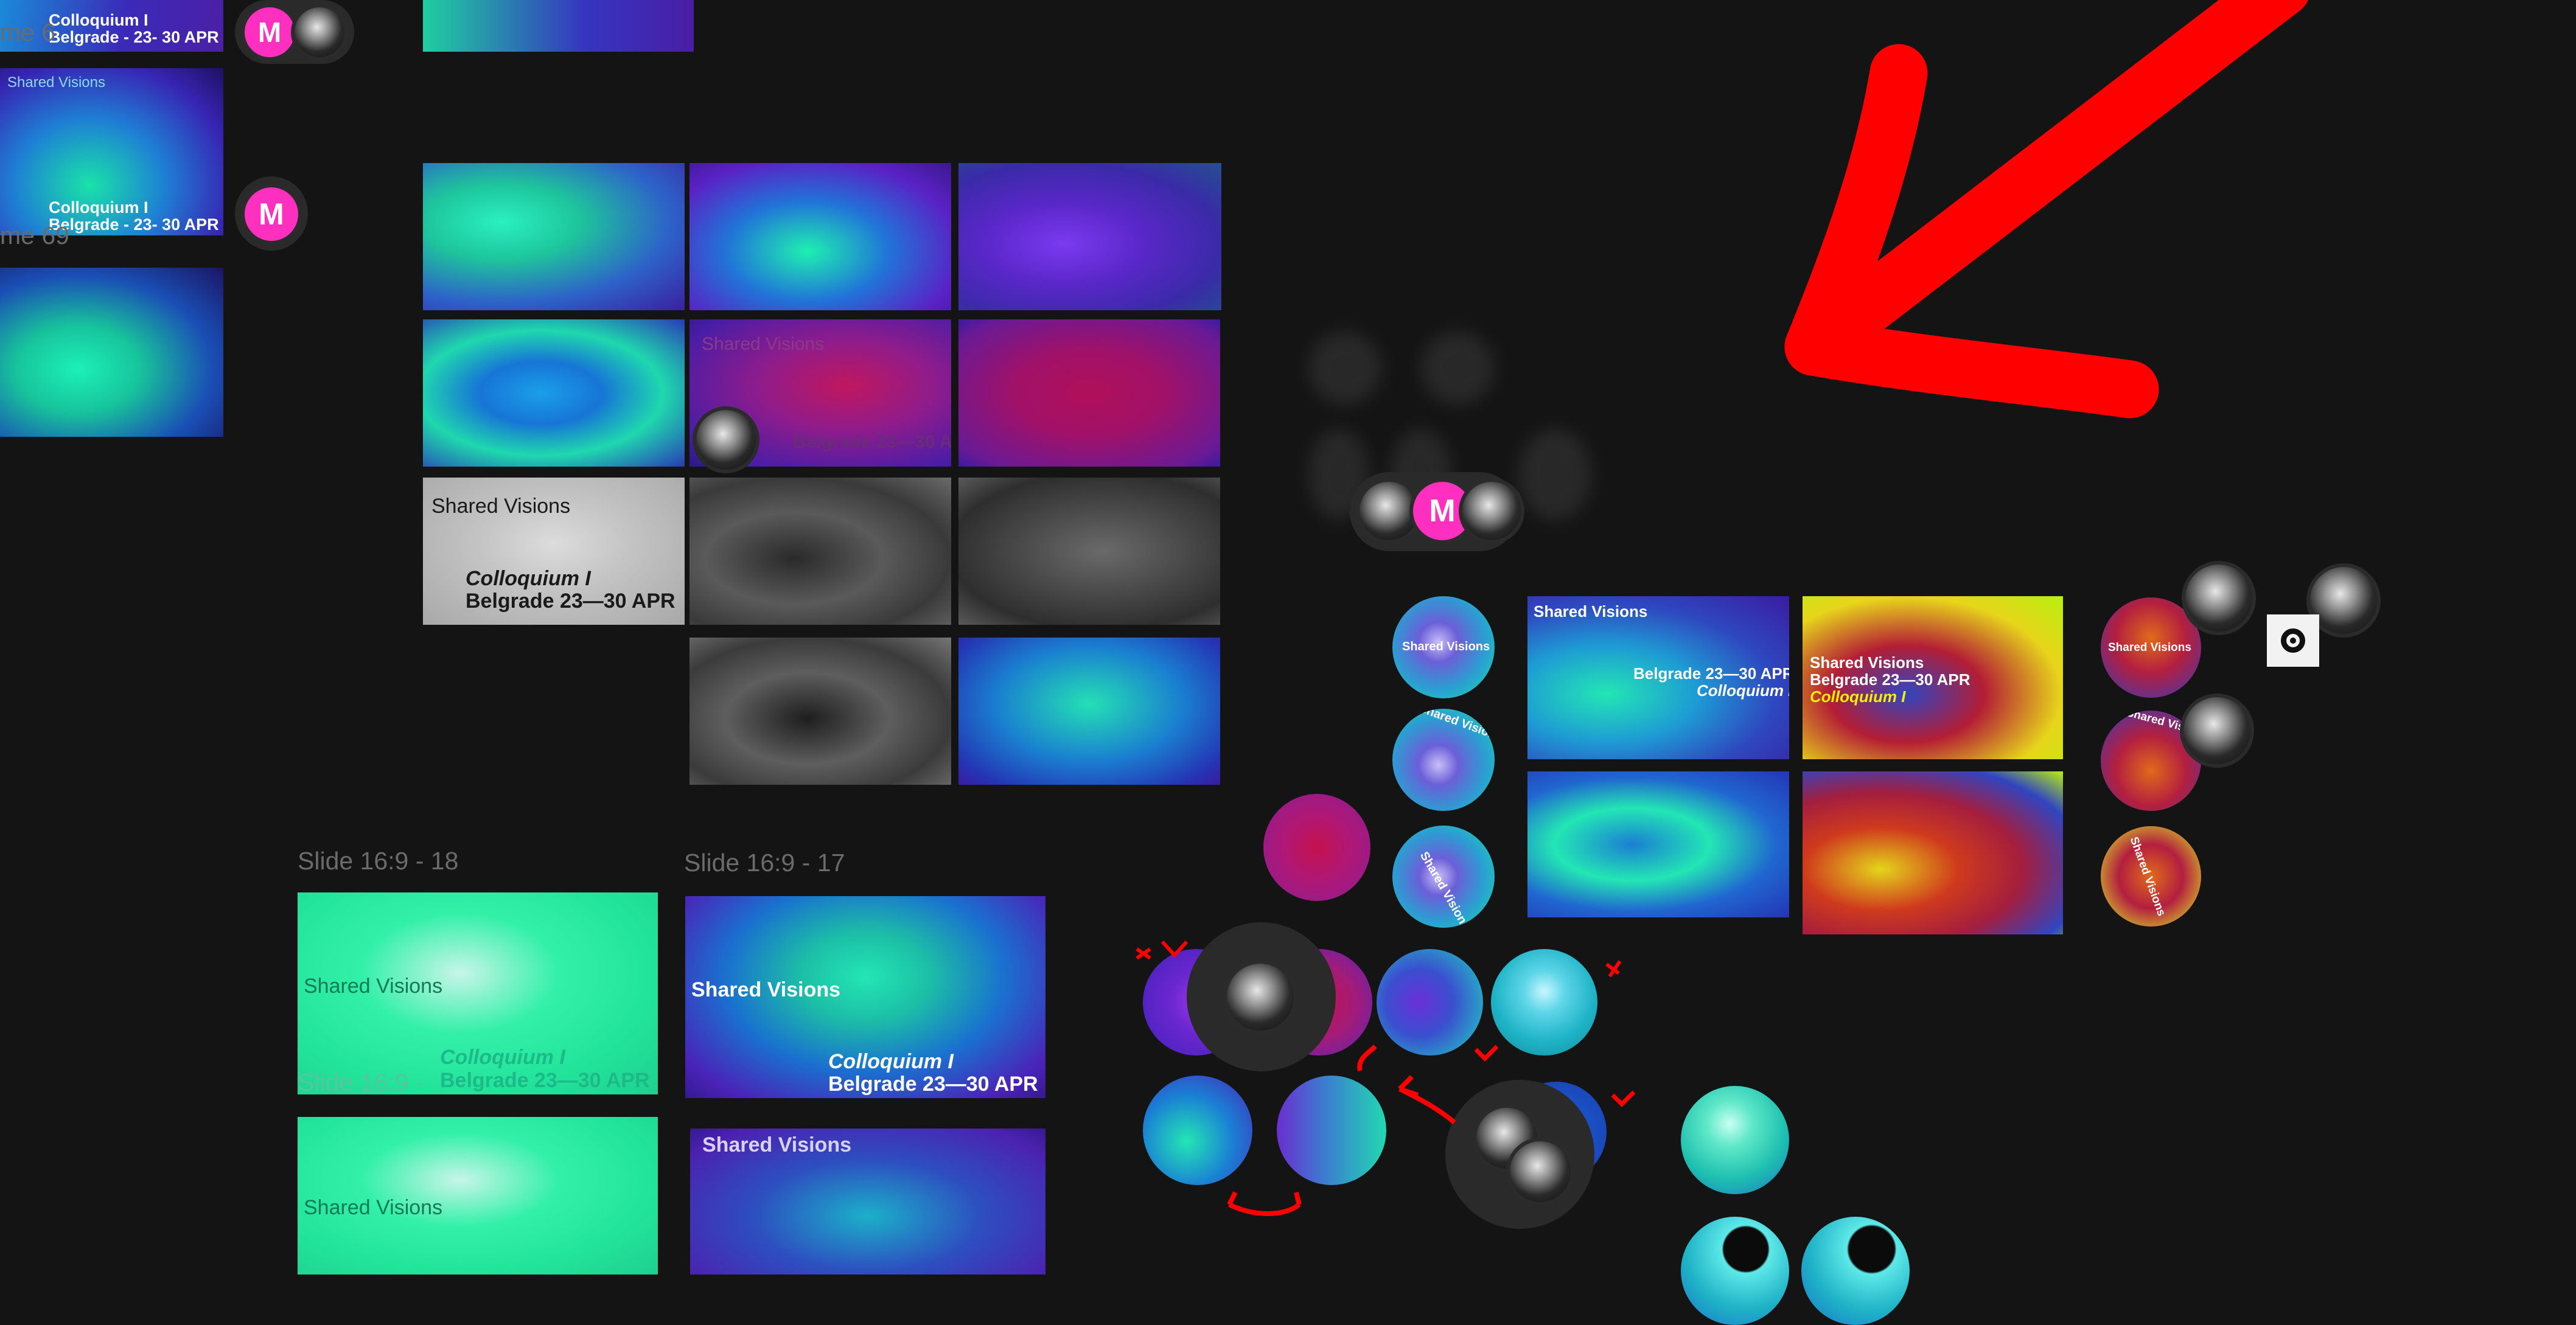 Image resolution: width=2576 pixels, height=1325 pixels. What do you see at coordinates (111, 352) in the screenshot?
I see `frame-aurora-green` at bounding box center [111, 352].